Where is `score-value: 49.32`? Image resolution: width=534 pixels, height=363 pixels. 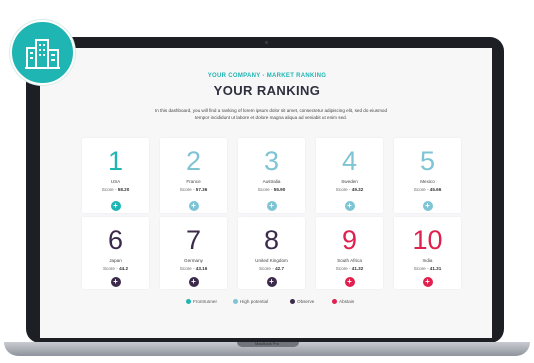 score-value: 49.32 is located at coordinates (357, 189).